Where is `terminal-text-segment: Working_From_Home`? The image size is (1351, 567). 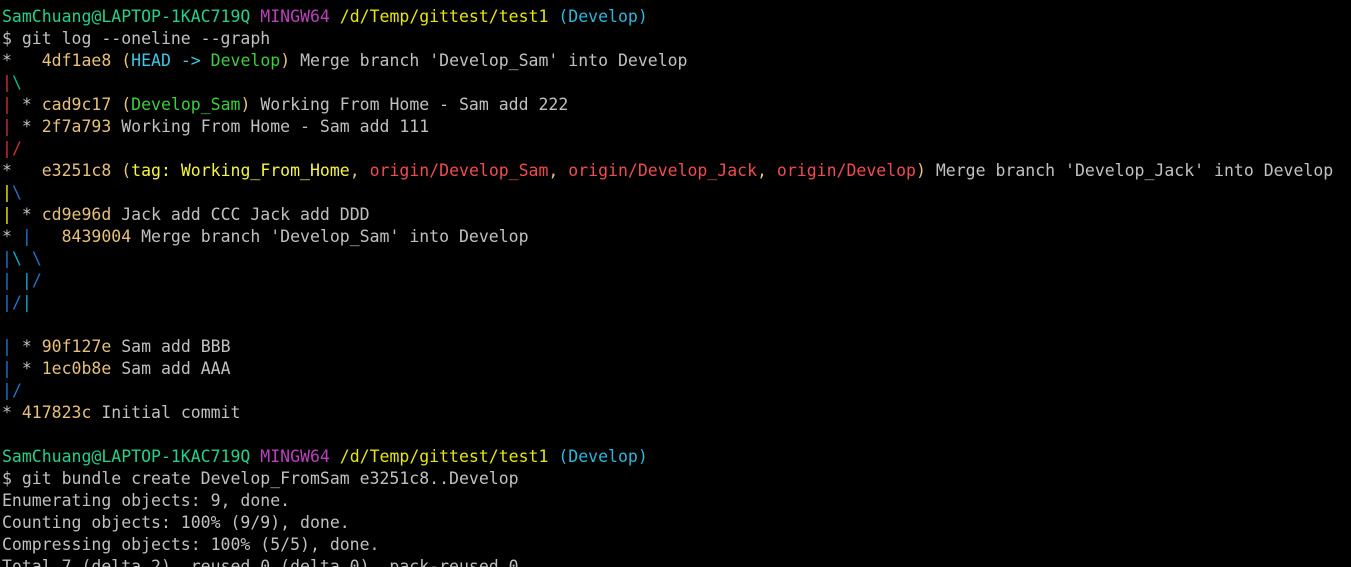 terminal-text-segment: Working_From_Home is located at coordinates (265, 170).